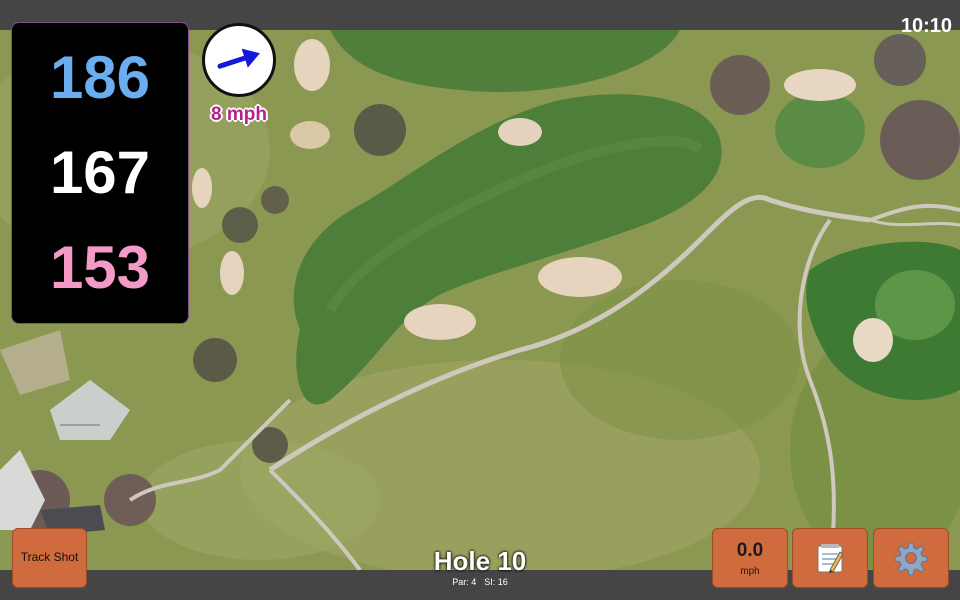 The image size is (960, 600). I want to click on notes-button, so click(830, 558).